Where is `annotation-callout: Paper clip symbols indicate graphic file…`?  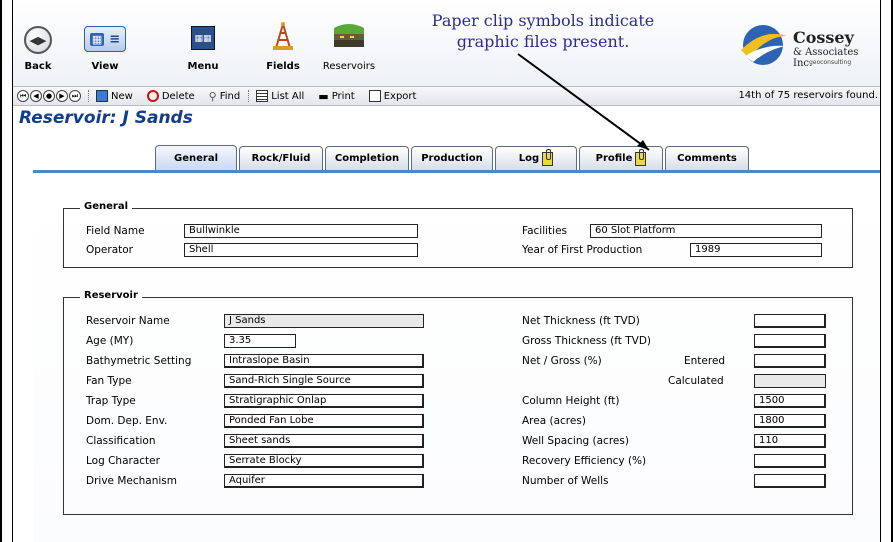 annotation-callout: Paper clip symbols indicate graphic file… is located at coordinates (543, 31).